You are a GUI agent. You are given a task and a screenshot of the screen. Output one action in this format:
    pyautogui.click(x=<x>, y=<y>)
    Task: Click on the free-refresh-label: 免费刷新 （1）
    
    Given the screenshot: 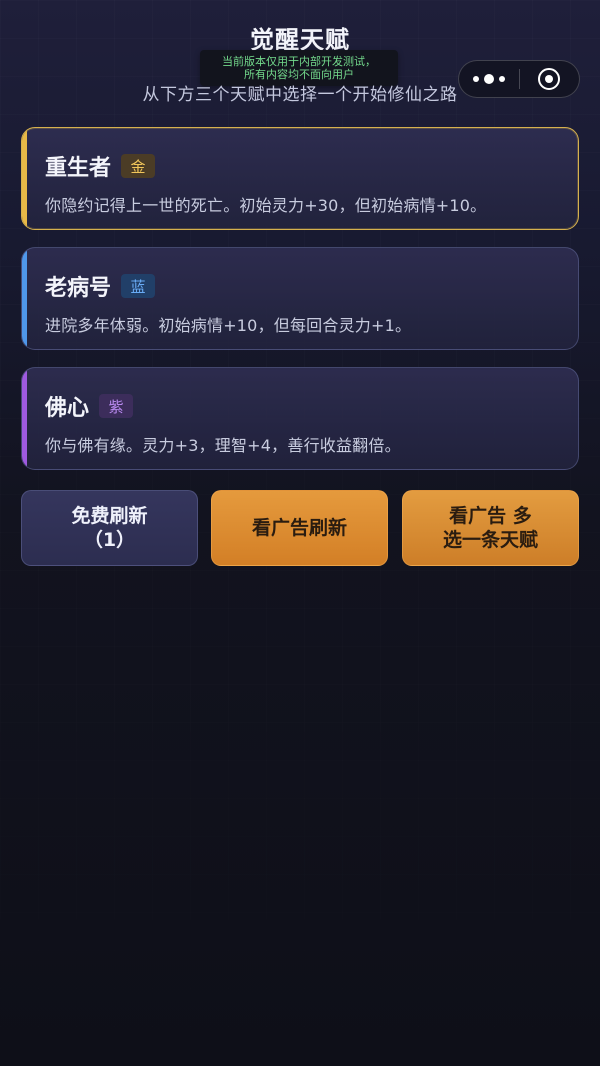 What is the action you would take?
    pyautogui.click(x=109, y=528)
    